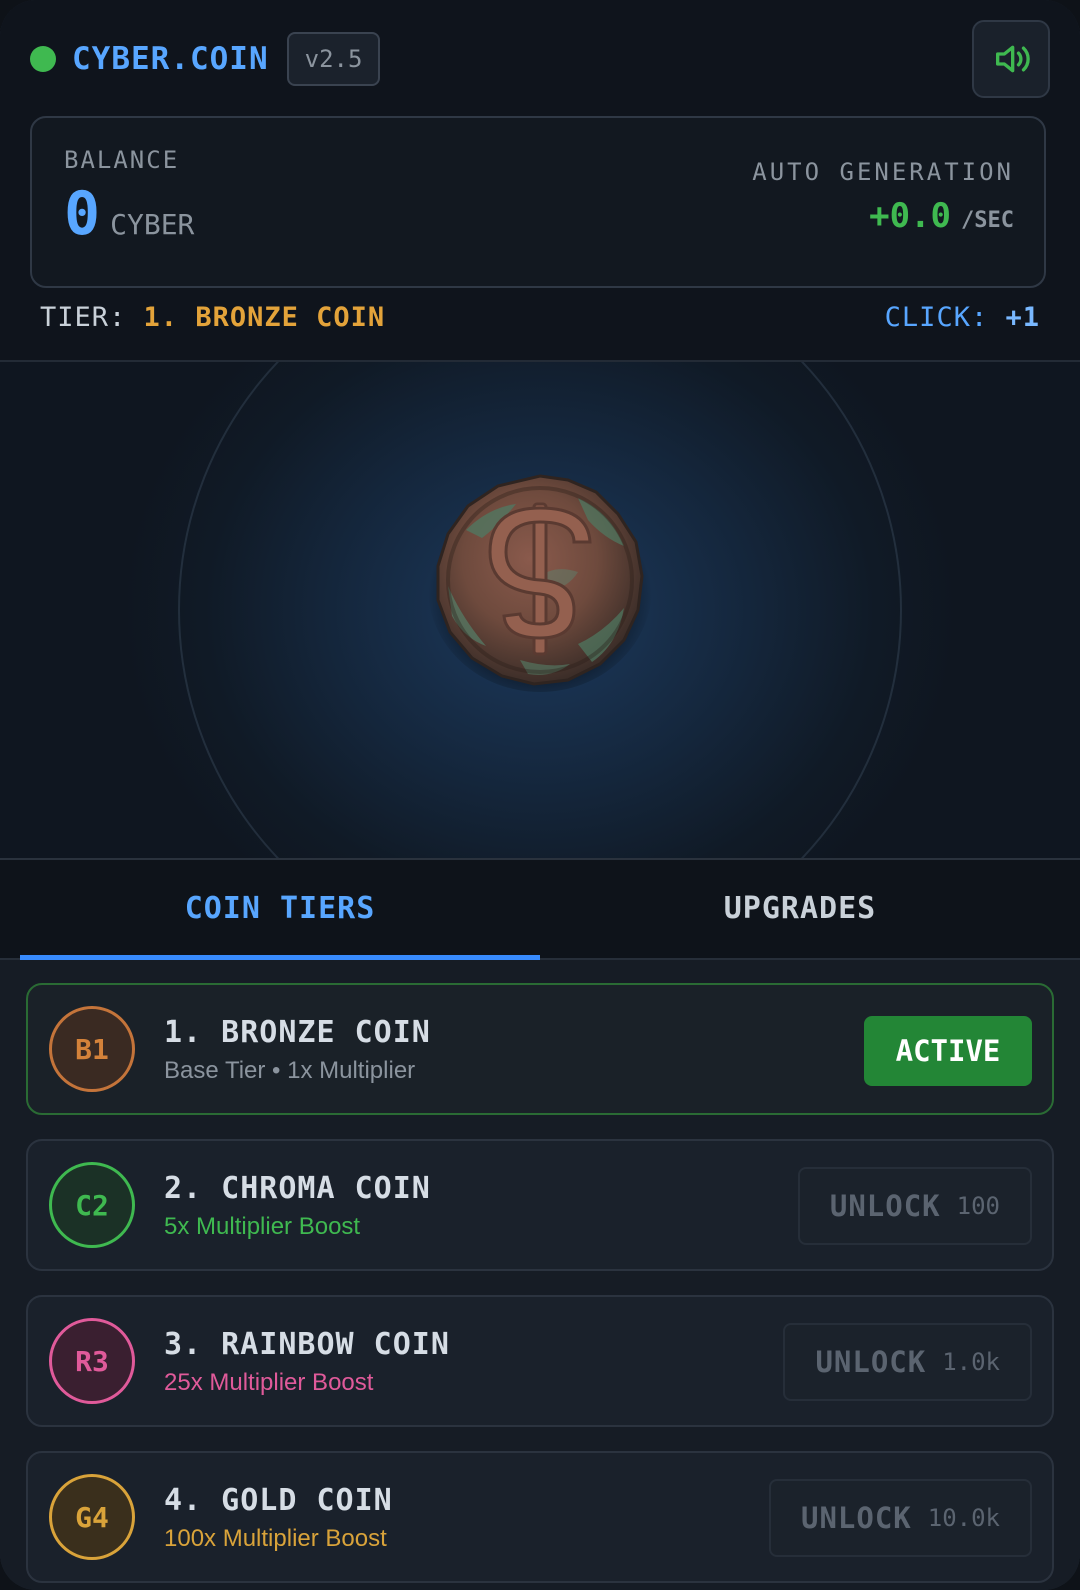  Describe the element at coordinates (963, 1518) in the screenshot. I see `unlock-cost: 10.0k` at that location.